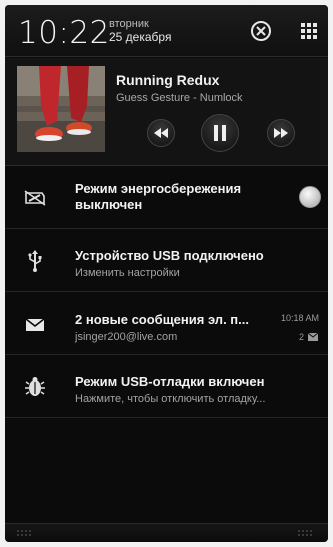 This screenshot has width=333, height=547. Describe the element at coordinates (301, 337) in the screenshot. I see `mail-count-value: 2` at that location.